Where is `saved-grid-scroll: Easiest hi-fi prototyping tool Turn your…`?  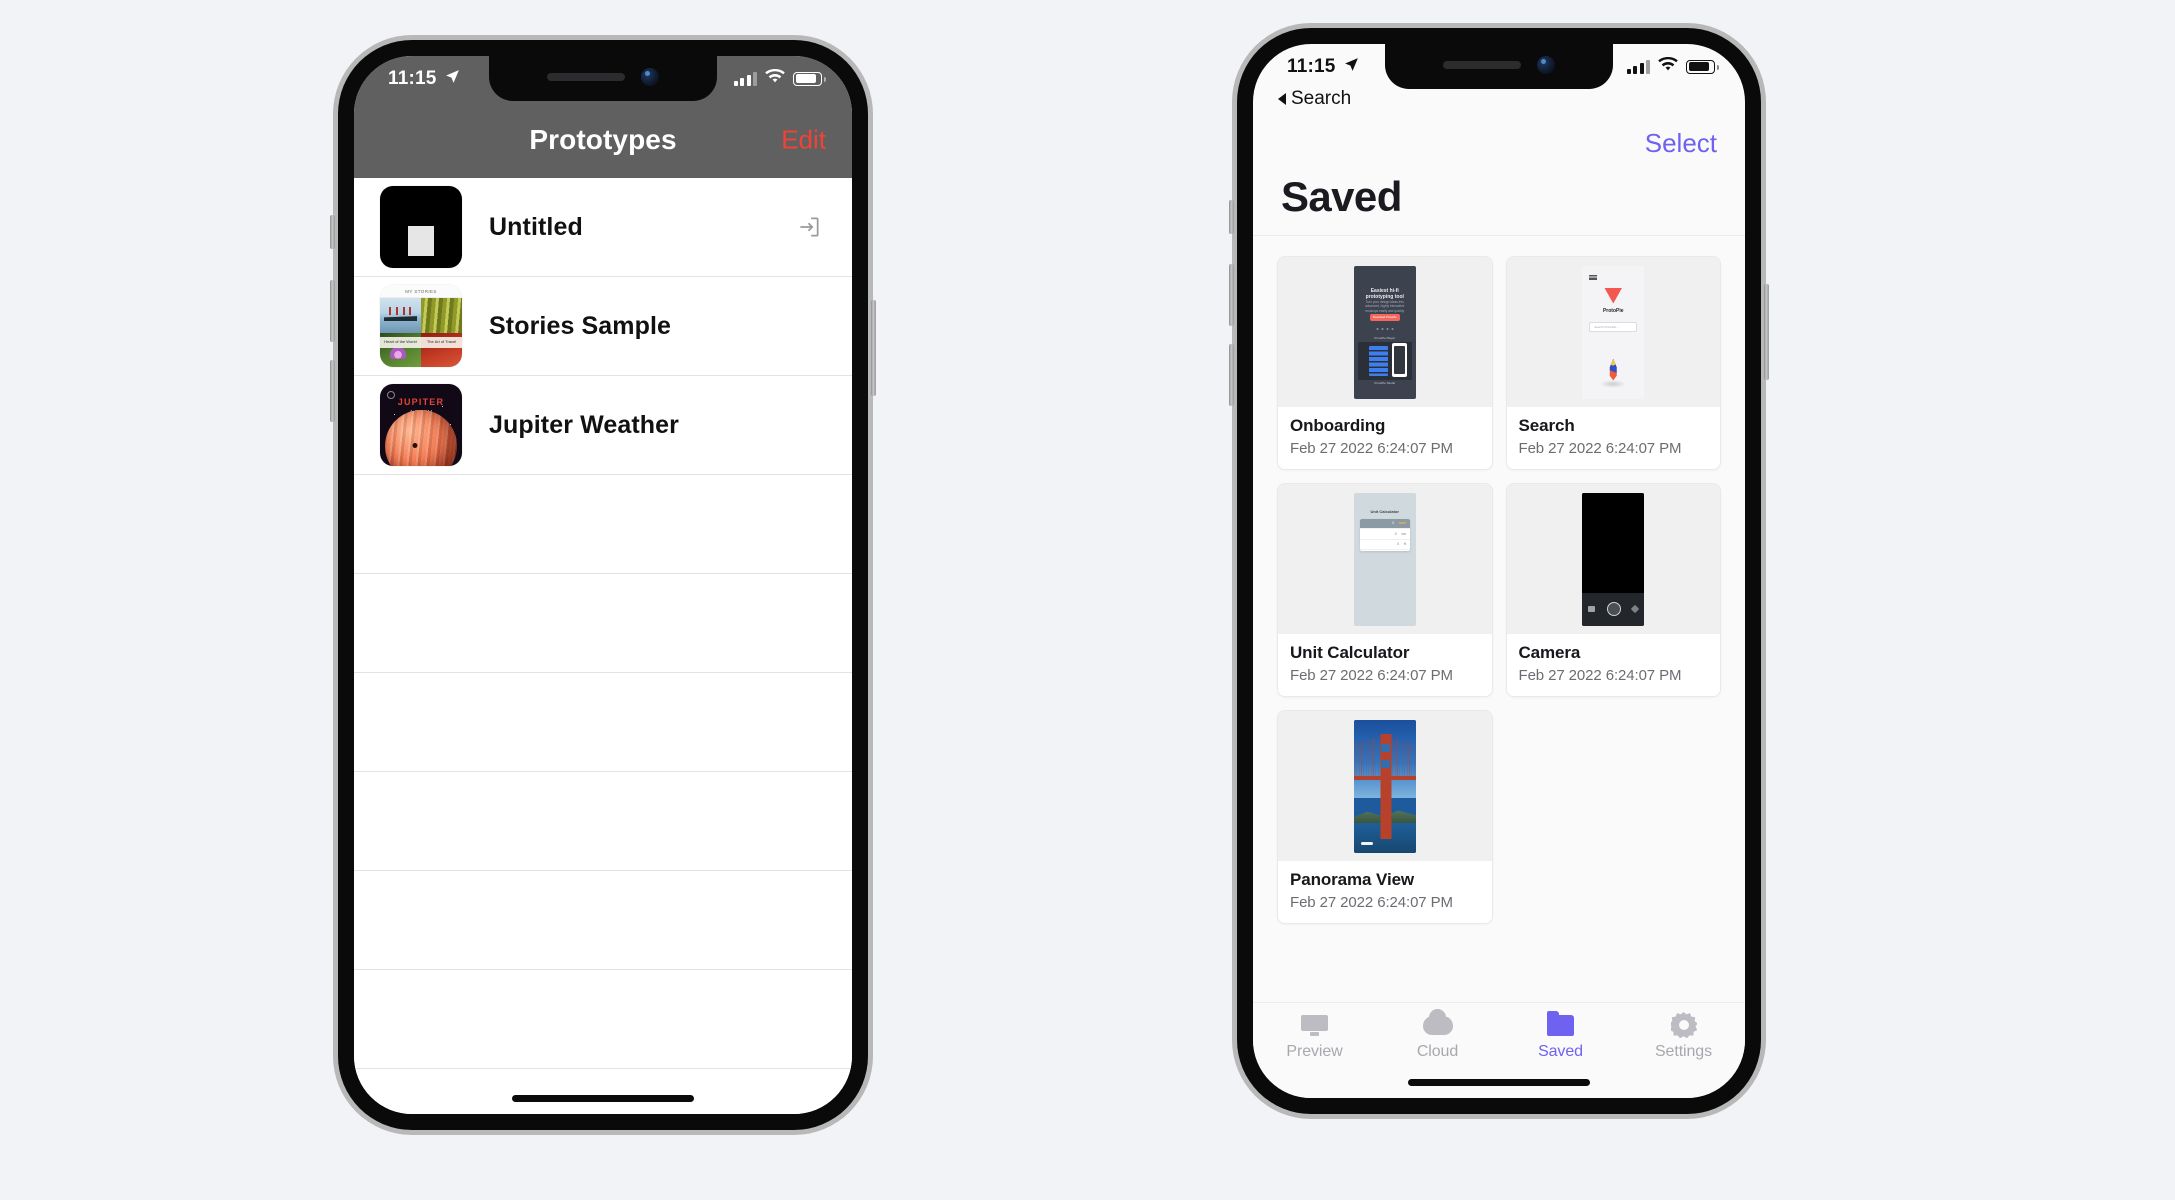
saved-grid-scroll: Easiest hi-fi prototyping tool Turn your… is located at coordinates (1499, 619).